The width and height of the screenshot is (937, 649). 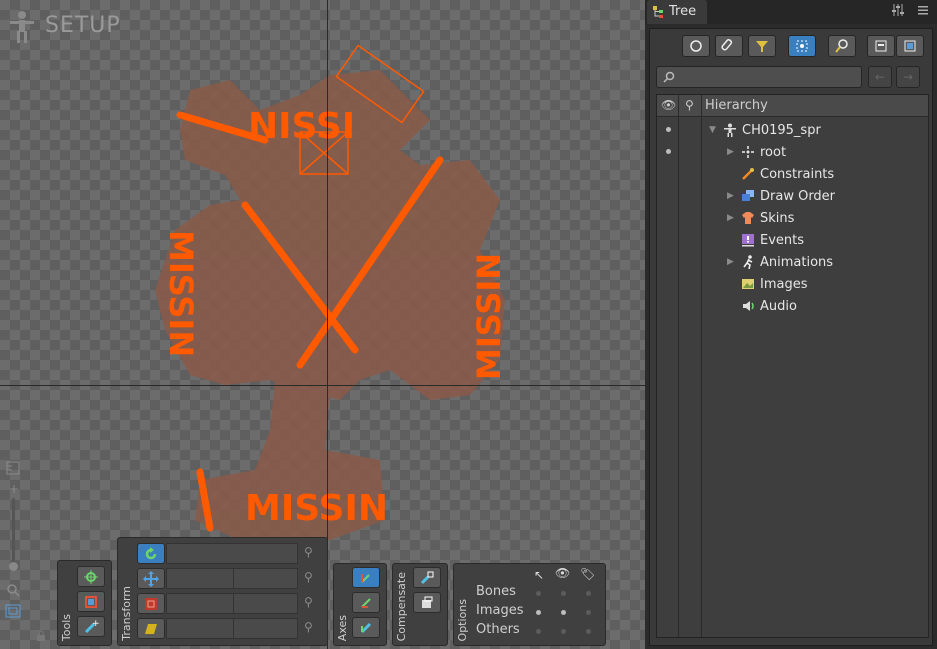 What do you see at coordinates (308, 552) in the screenshot?
I see `rotate-compensate-icon: ⚲` at bounding box center [308, 552].